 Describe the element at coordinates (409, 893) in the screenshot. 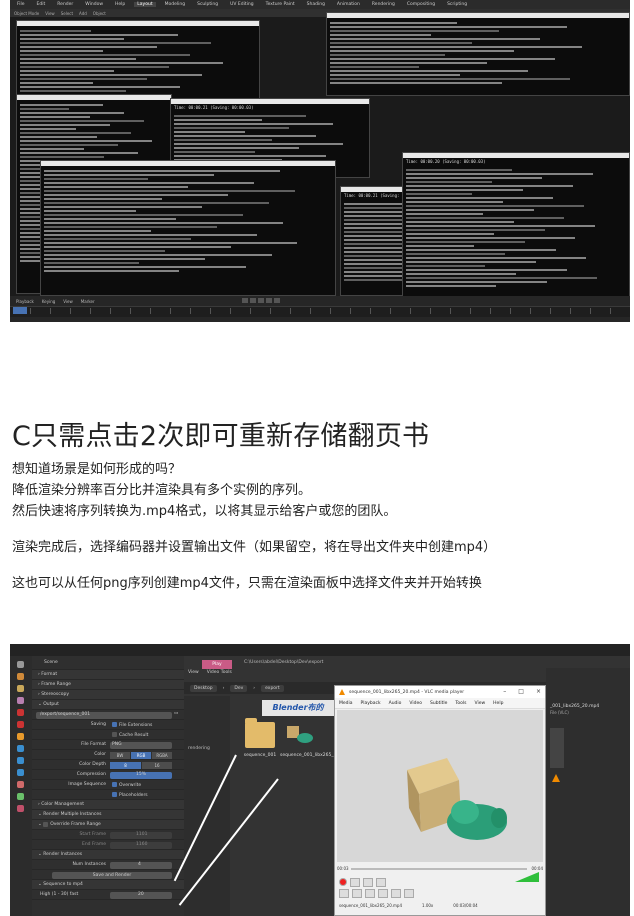

I see `playlist-icon` at that location.